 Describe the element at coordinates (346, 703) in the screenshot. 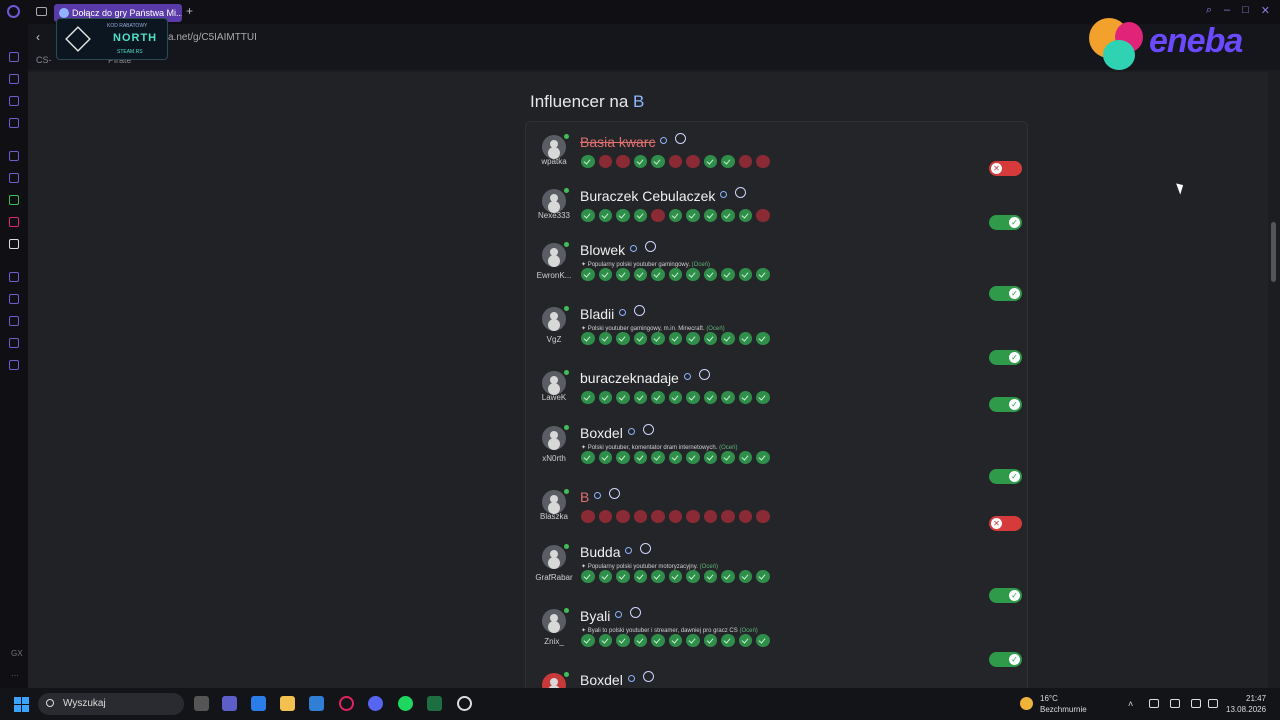

I see `opera-gx-icon` at that location.